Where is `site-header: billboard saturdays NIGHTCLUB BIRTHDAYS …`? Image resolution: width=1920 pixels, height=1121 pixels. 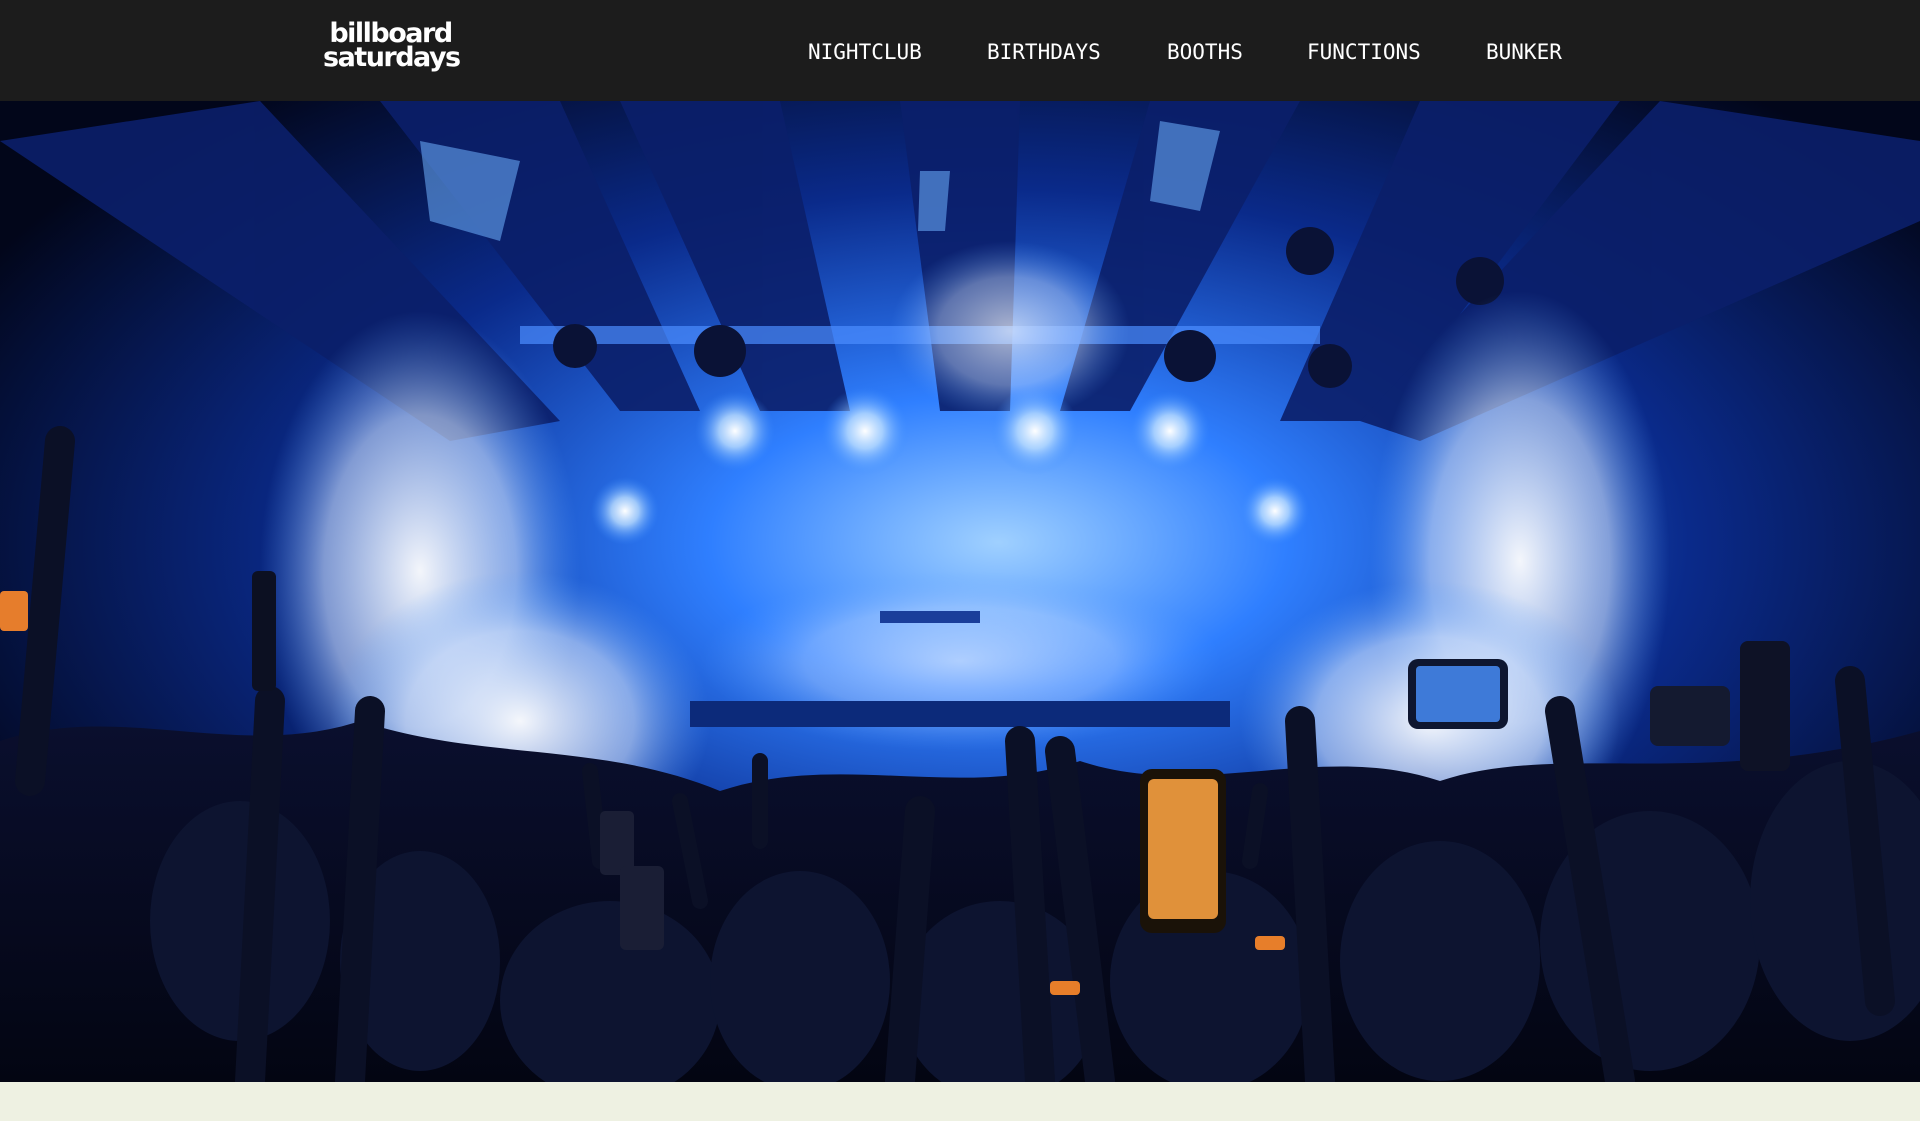 site-header: billboard saturdays NIGHTCLUB BIRTHDAYS … is located at coordinates (960, 50).